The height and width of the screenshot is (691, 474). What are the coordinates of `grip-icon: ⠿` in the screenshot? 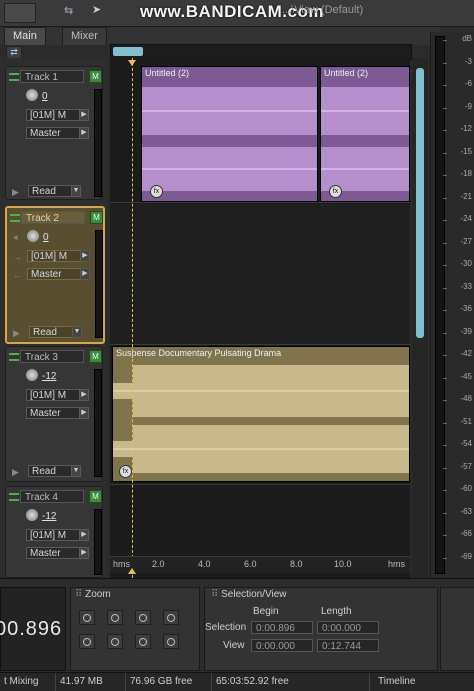 It's located at (215, 594).